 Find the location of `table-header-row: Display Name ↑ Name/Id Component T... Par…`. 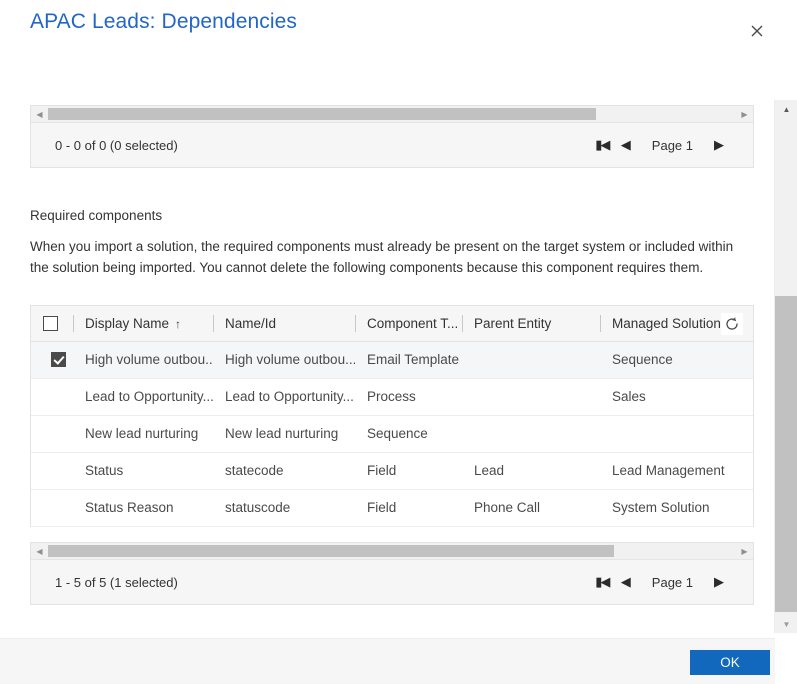

table-header-row: Display Name ↑ Name/Id Component T... Par… is located at coordinates (392, 324).